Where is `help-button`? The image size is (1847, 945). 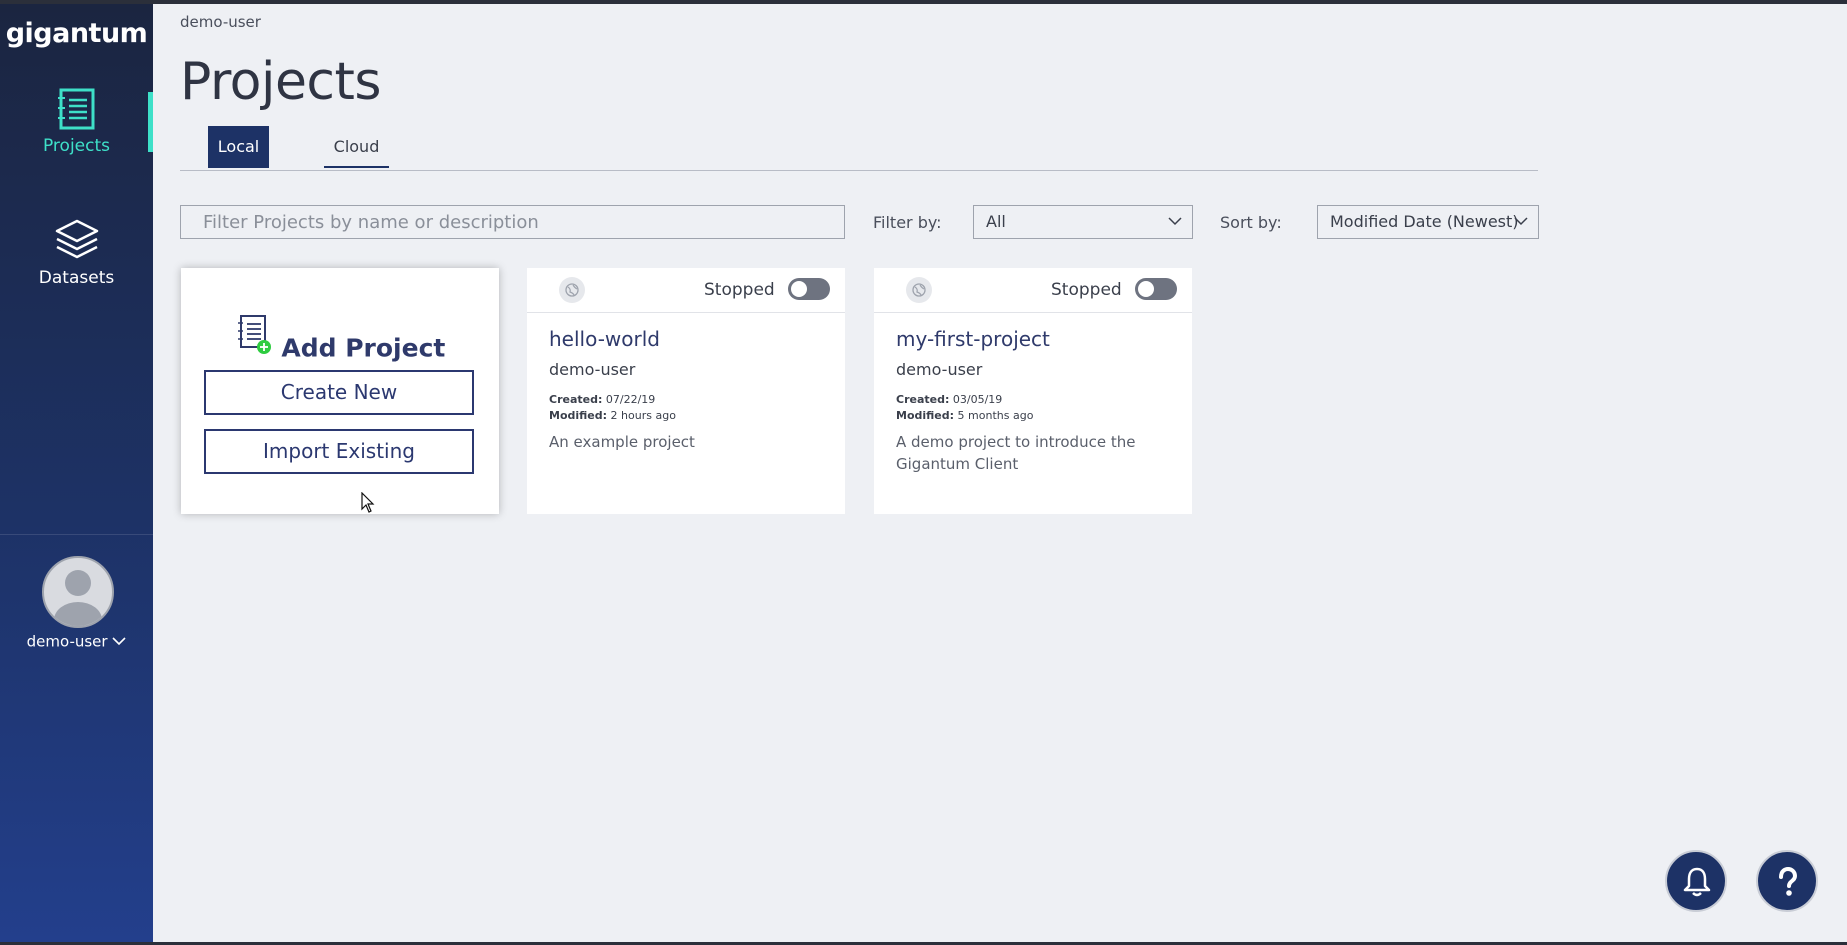
help-button is located at coordinates (1787, 881).